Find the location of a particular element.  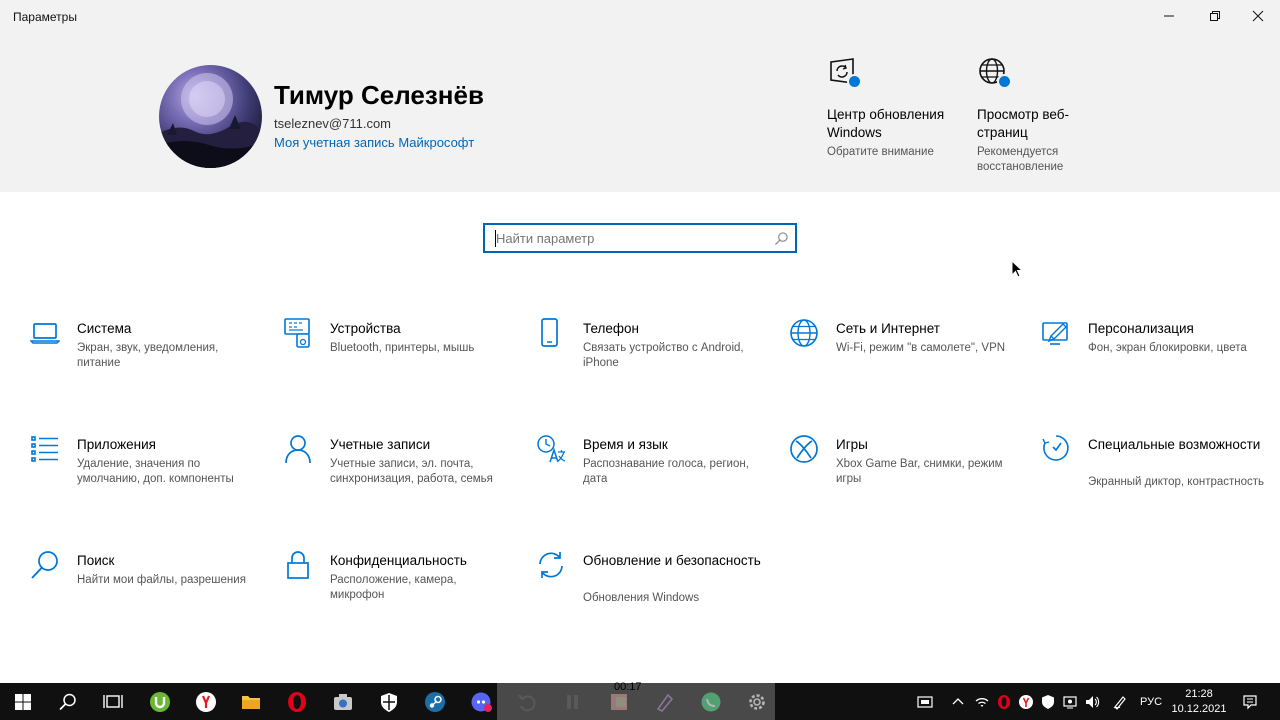

xbox-icon is located at coordinates (805, 450).